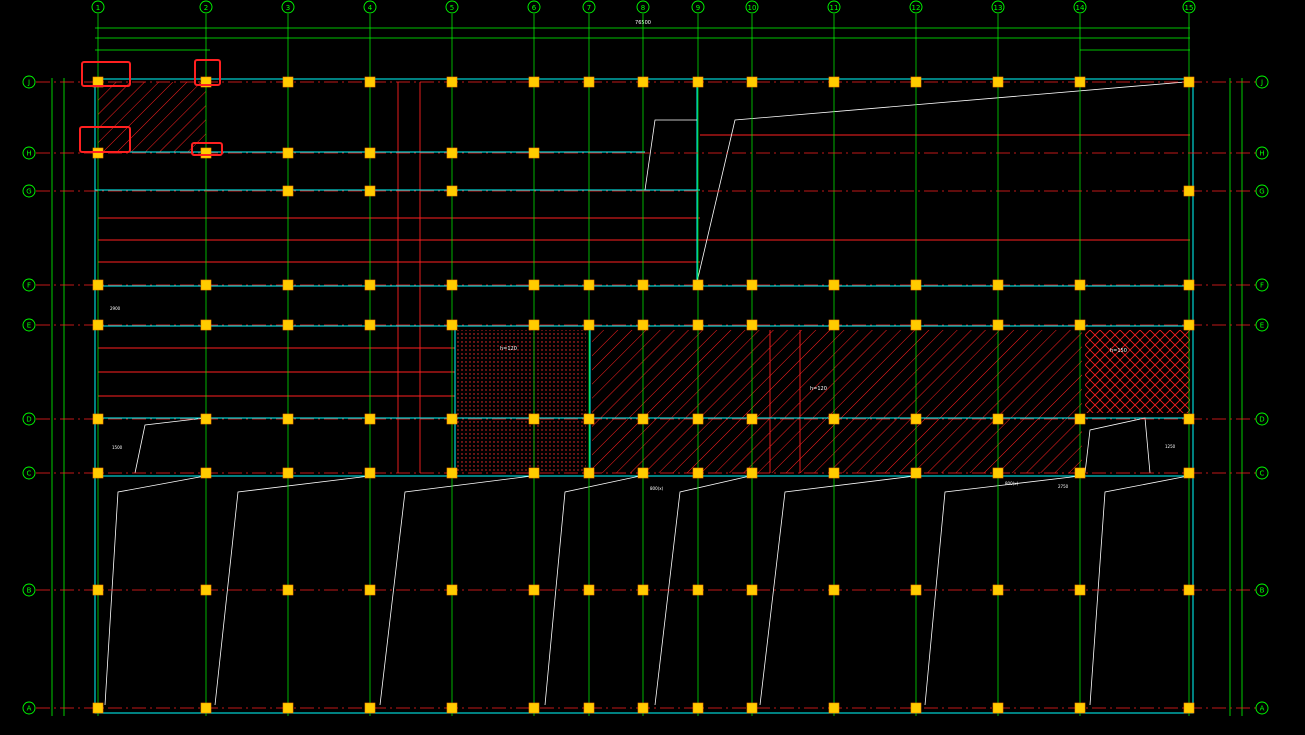 The height and width of the screenshot is (735, 1305). I want to click on column-axis-label: 13, so click(998, 8).